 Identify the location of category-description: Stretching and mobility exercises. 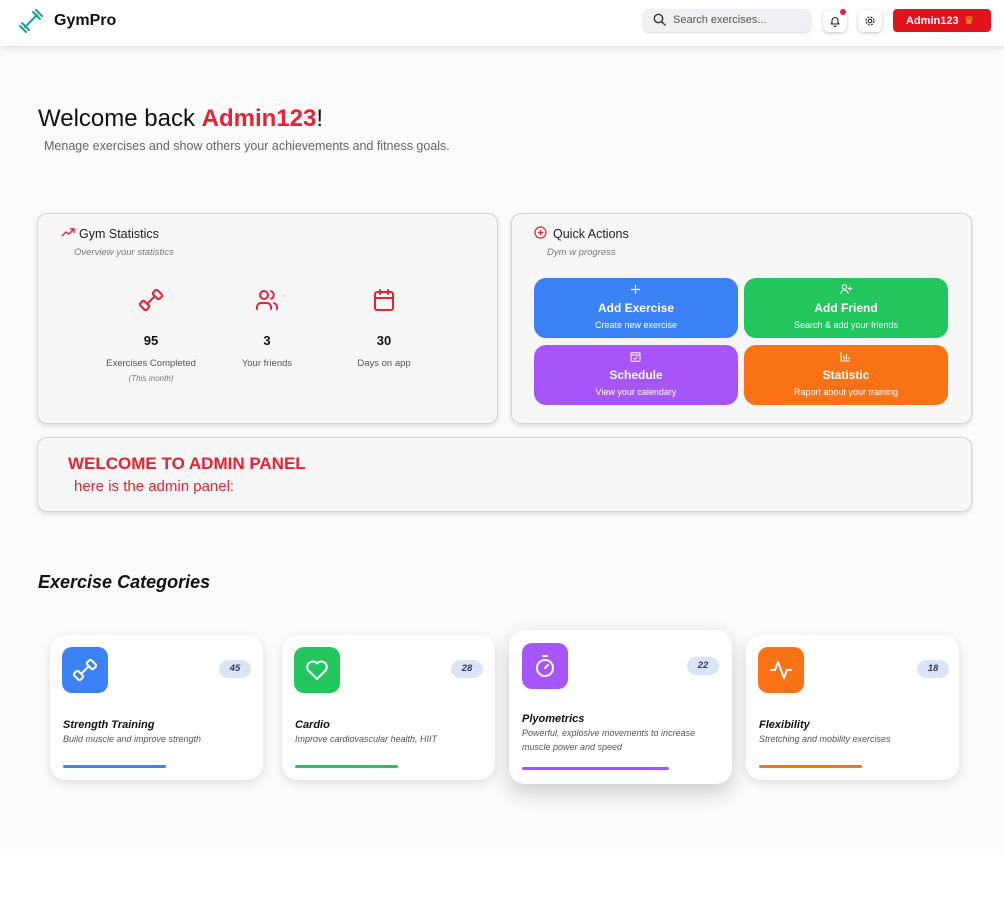
(825, 739).